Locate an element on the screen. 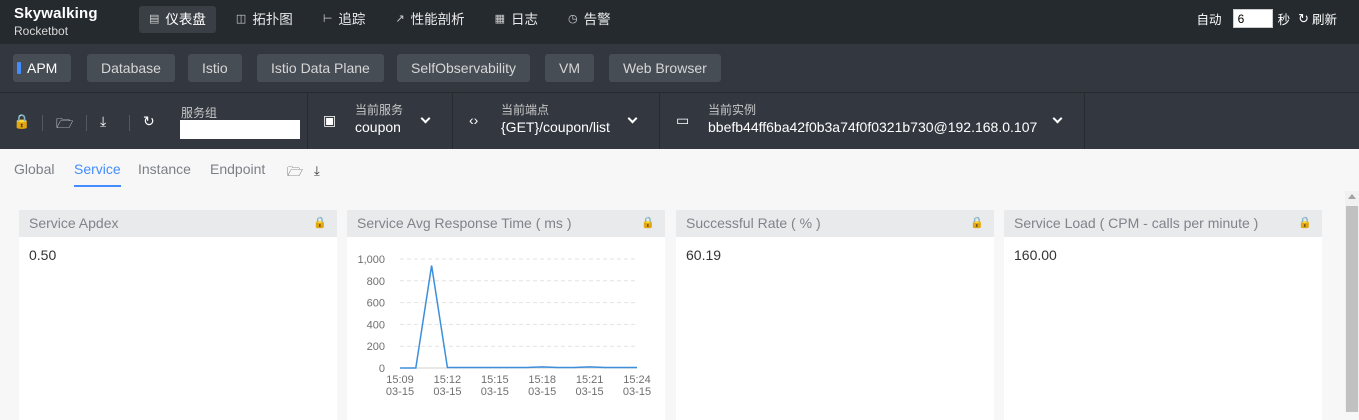 The image size is (1359, 420). layer-tab-label: Database is located at coordinates (131, 68).